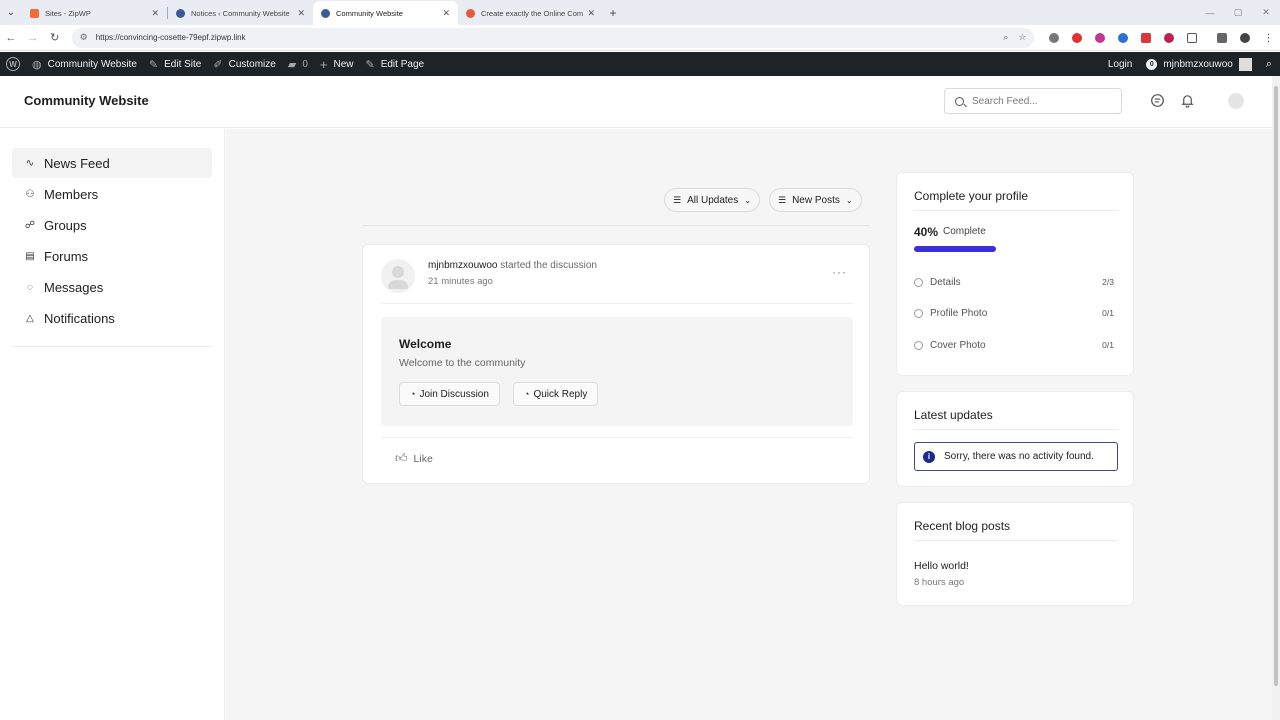 Image resolution: width=1280 pixels, height=720 pixels. What do you see at coordinates (175, 64) in the screenshot?
I see `admin-edit-site: ✎ Edit Site` at bounding box center [175, 64].